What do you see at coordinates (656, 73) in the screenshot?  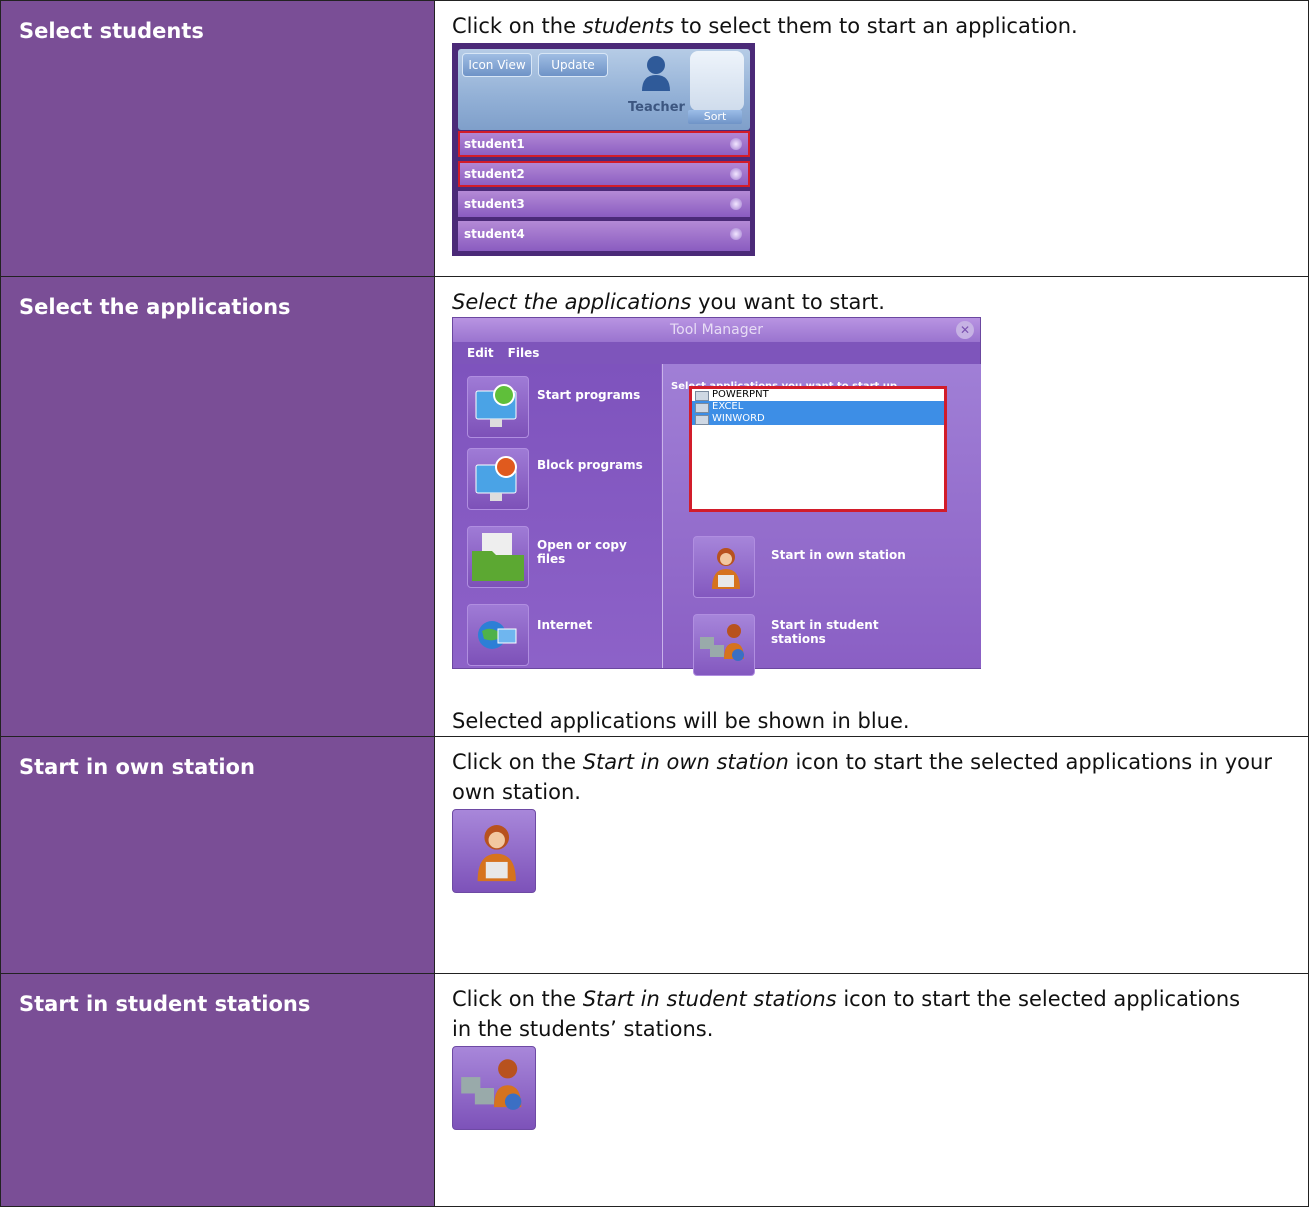 I see `teacher-avatar-icon` at bounding box center [656, 73].